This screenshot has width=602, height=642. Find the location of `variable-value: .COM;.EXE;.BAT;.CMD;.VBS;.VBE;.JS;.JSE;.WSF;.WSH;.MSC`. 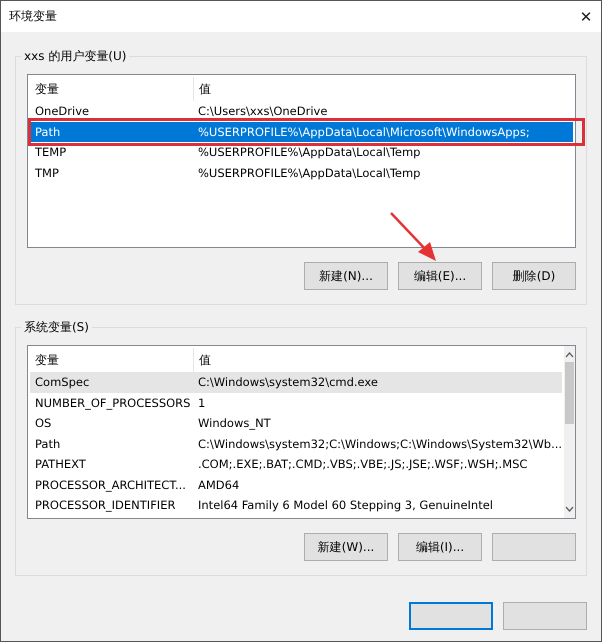

variable-value: .COM;.EXE;.BAT;.CMD;.VBS;.VBE;.JS;.JSE;.WSF;.WSH;.MSC is located at coordinates (362, 464).